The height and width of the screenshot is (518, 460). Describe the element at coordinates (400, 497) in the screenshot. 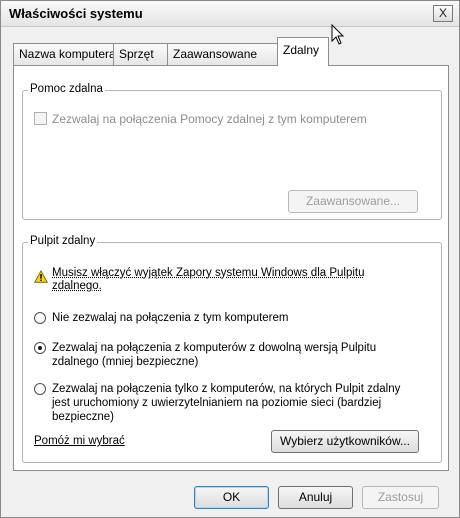

I see `apply-button: Zastosuj` at that location.